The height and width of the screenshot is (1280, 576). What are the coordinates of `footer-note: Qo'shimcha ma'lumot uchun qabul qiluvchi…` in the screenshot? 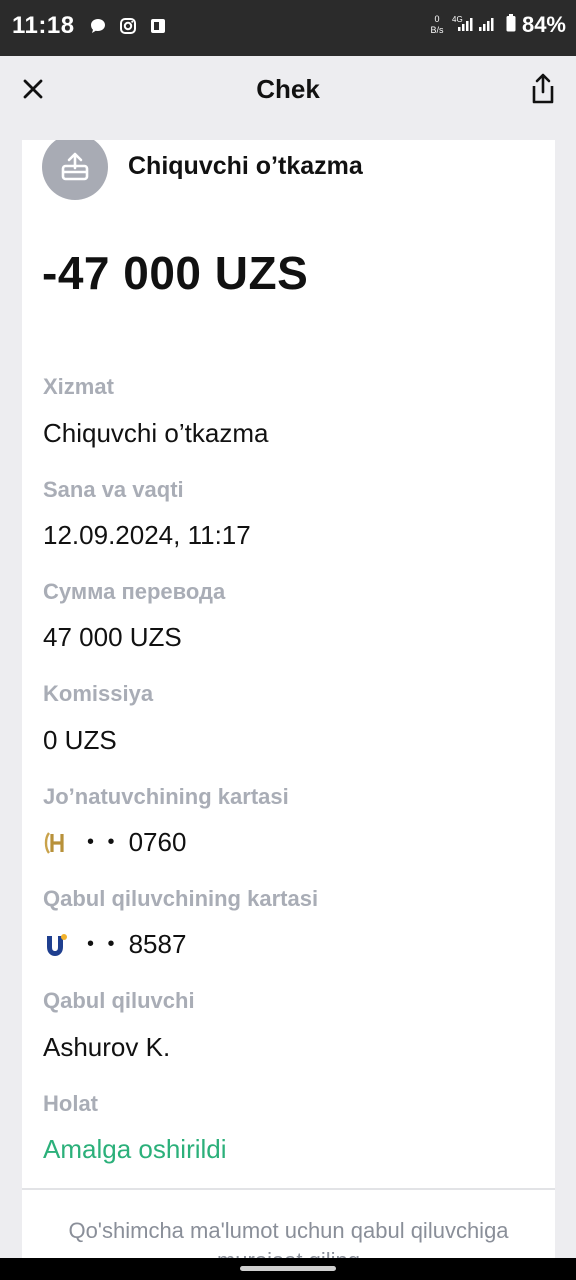 It's located at (288, 1239).